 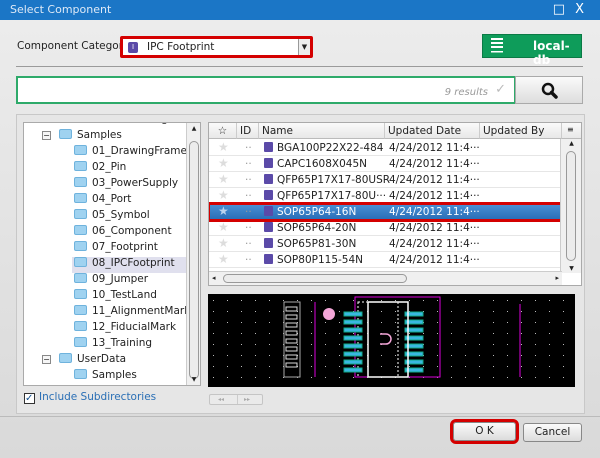 I want to click on table-row: ★ ·· QFP65P17X17-80U··· 4/24/2012 11:4···, so click(x=385, y=196).